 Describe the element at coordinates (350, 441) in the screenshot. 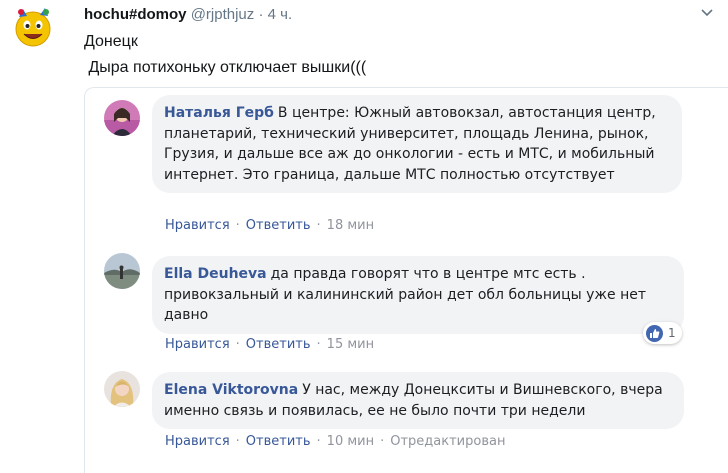

I see `comment-time: 10 мин` at that location.